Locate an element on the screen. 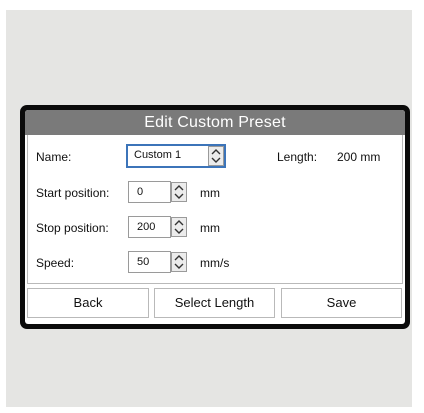  stop-position-stepper is located at coordinates (179, 227).